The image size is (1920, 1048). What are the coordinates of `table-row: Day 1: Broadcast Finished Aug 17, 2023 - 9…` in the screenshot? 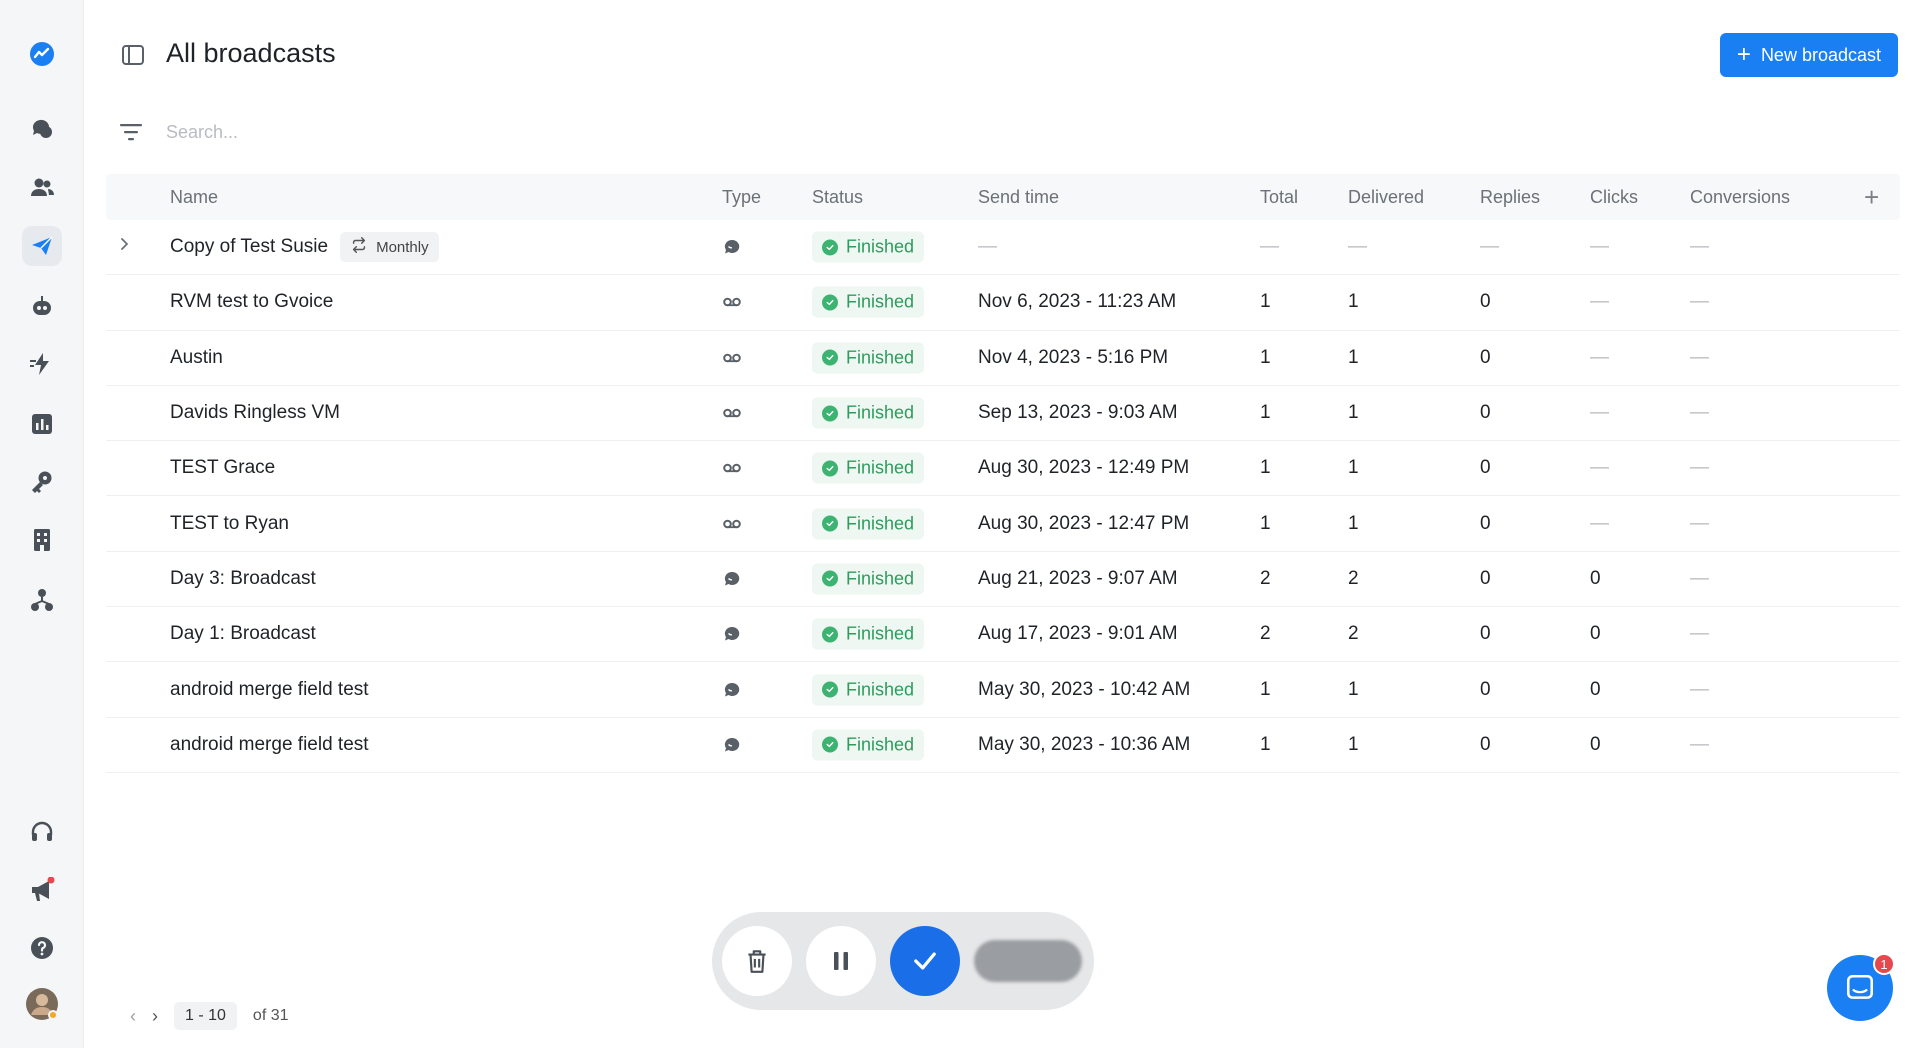 It's located at (1003, 635).